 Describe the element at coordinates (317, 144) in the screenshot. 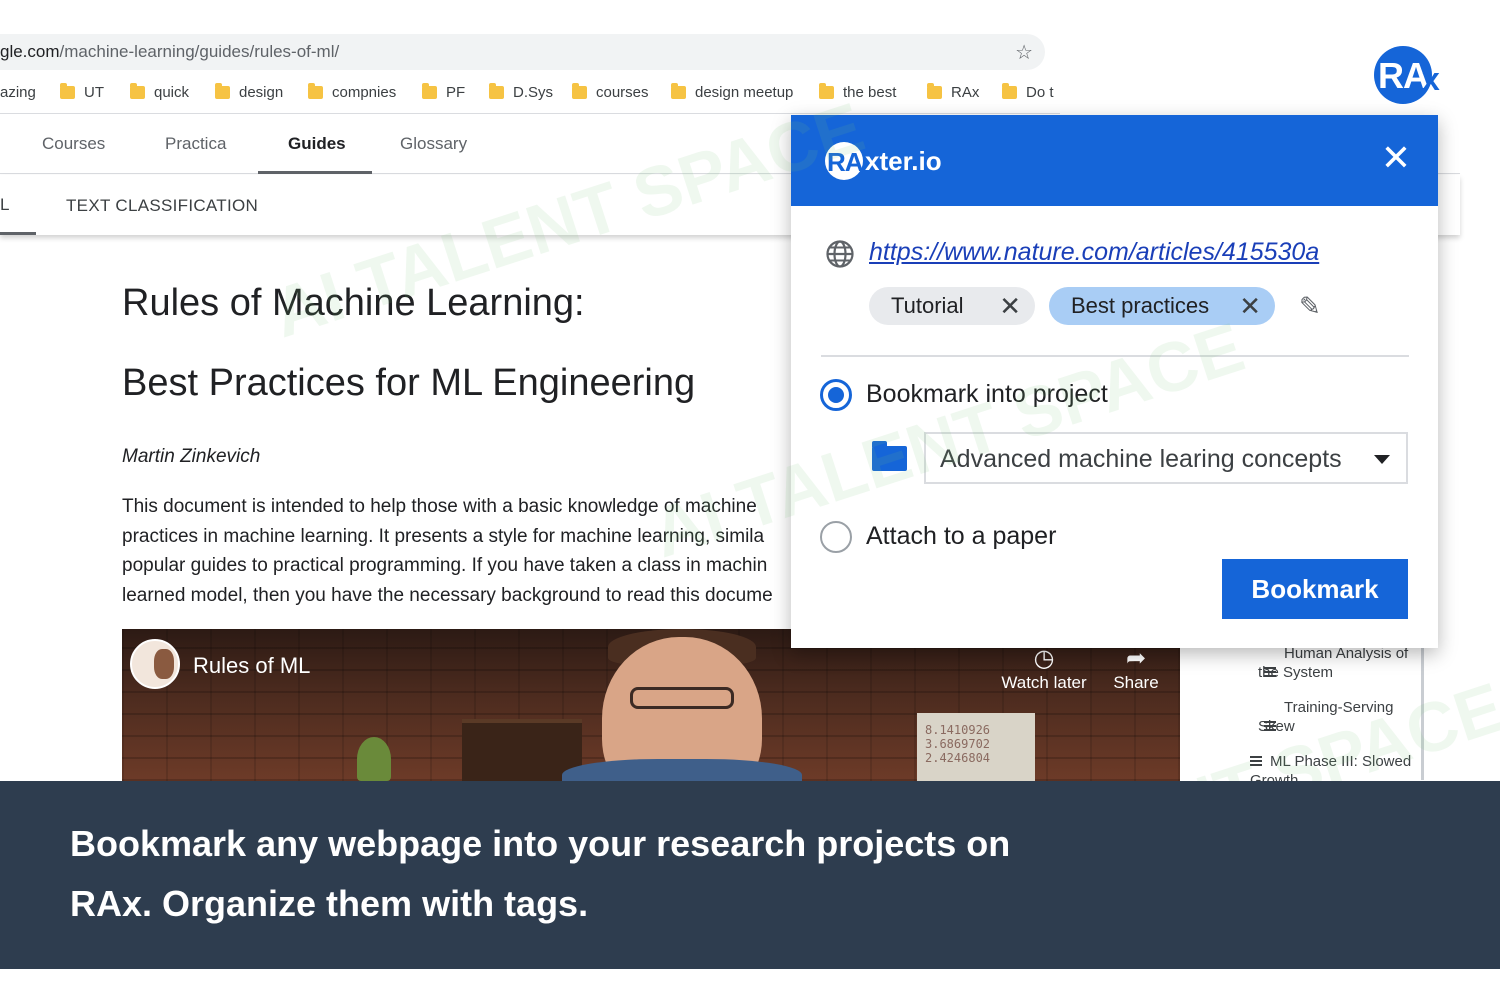

I see `tab-guides: Guides` at that location.